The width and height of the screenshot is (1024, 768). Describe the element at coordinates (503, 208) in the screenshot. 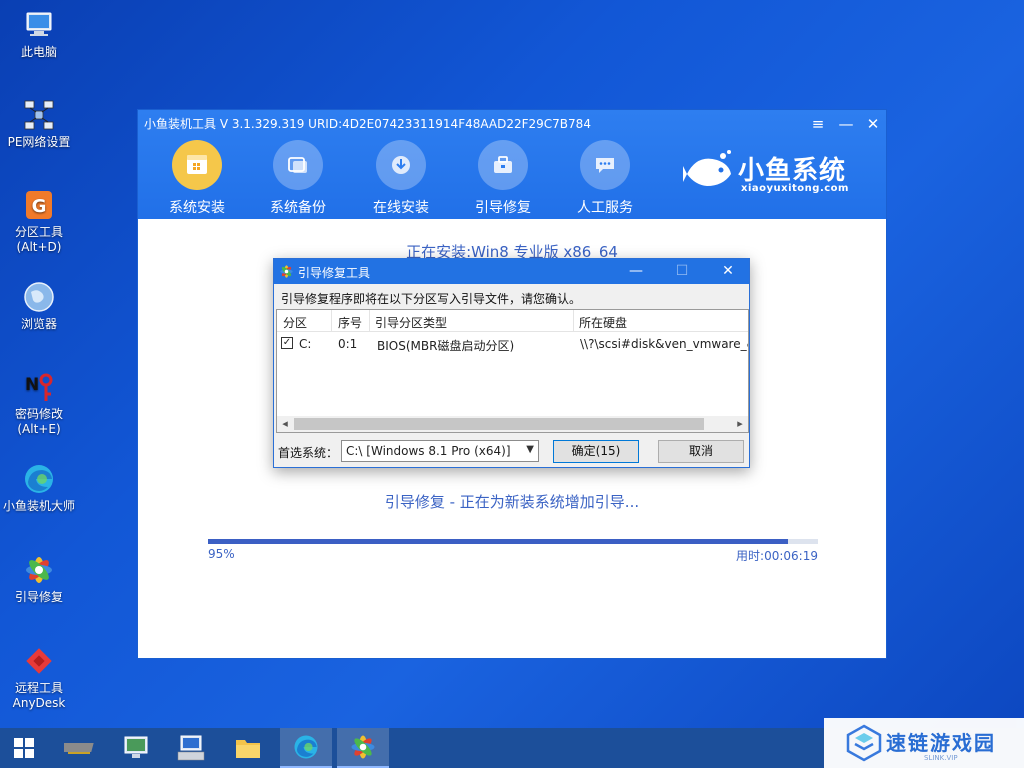

I see `nav-label: 引导修复` at that location.